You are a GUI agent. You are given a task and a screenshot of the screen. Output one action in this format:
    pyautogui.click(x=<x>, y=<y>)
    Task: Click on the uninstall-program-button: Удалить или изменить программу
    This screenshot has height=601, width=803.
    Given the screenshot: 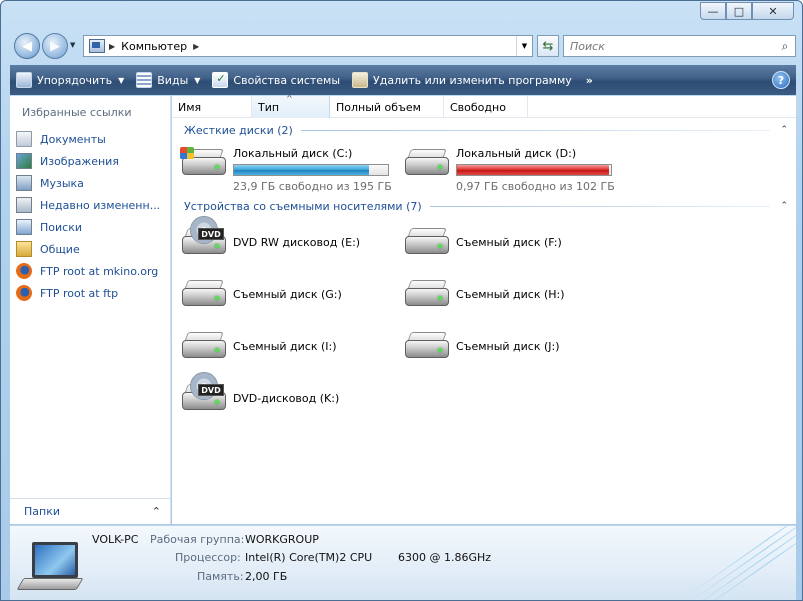 What is the action you would take?
    pyautogui.click(x=462, y=80)
    